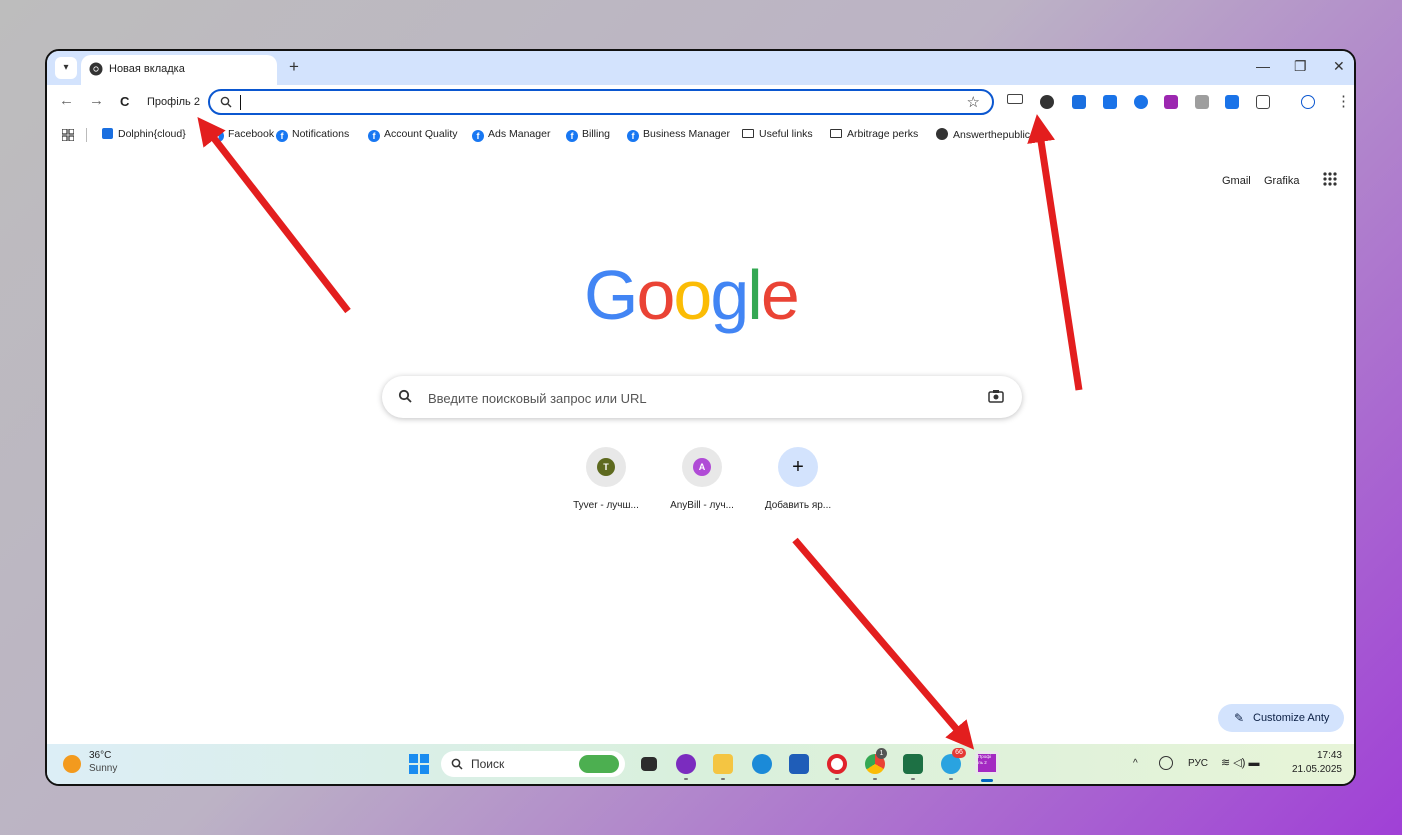 The height and width of the screenshot is (835, 1402). Describe the element at coordinates (837, 764) in the screenshot. I see `opera-icon` at that location.